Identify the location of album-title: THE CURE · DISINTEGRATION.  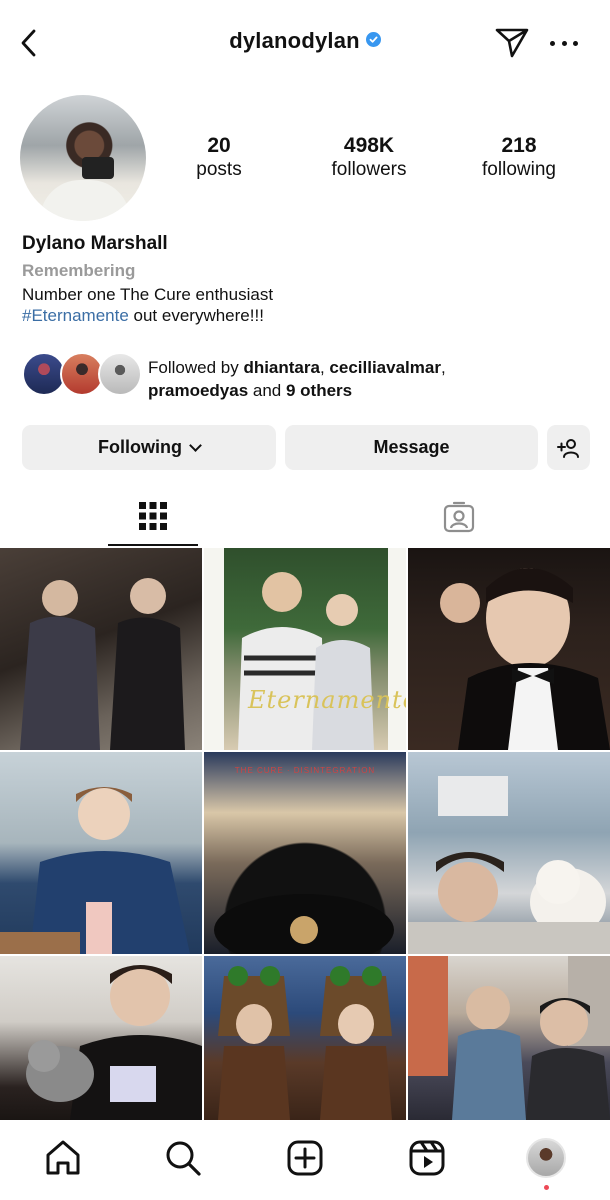
(305, 770).